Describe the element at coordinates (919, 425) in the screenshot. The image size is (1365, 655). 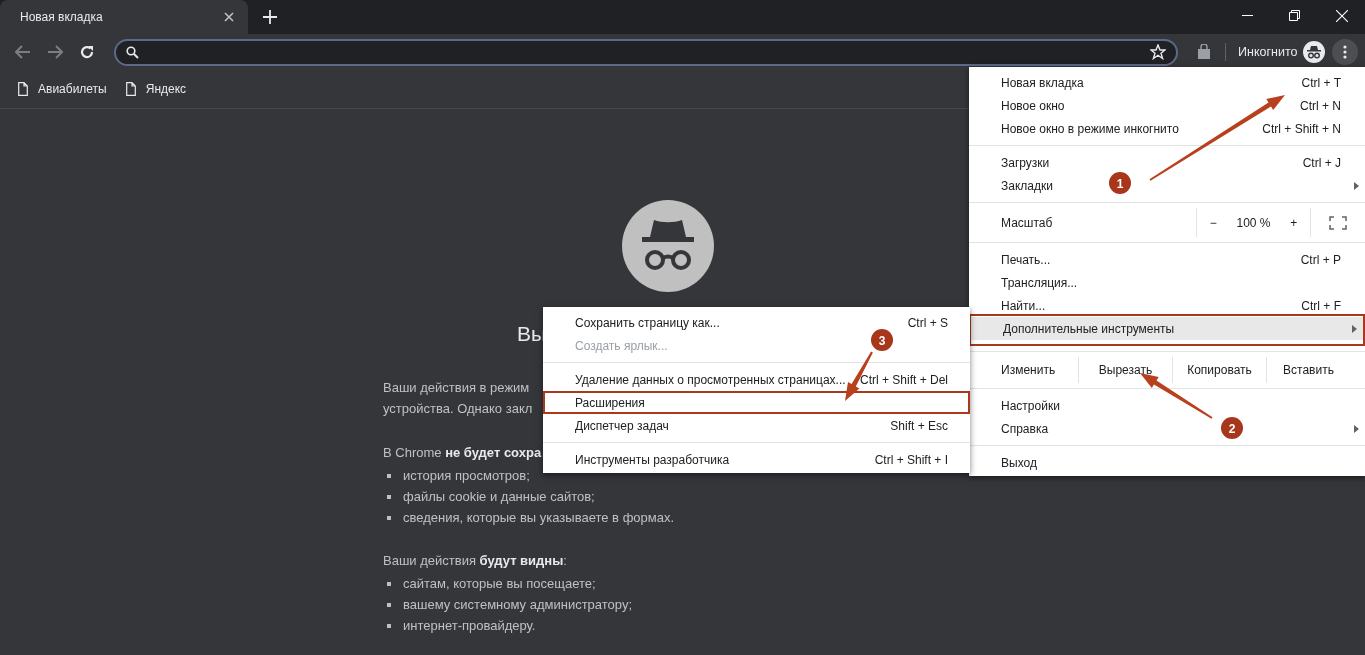
I see `shortcut-text: Shift + Esc` at that location.